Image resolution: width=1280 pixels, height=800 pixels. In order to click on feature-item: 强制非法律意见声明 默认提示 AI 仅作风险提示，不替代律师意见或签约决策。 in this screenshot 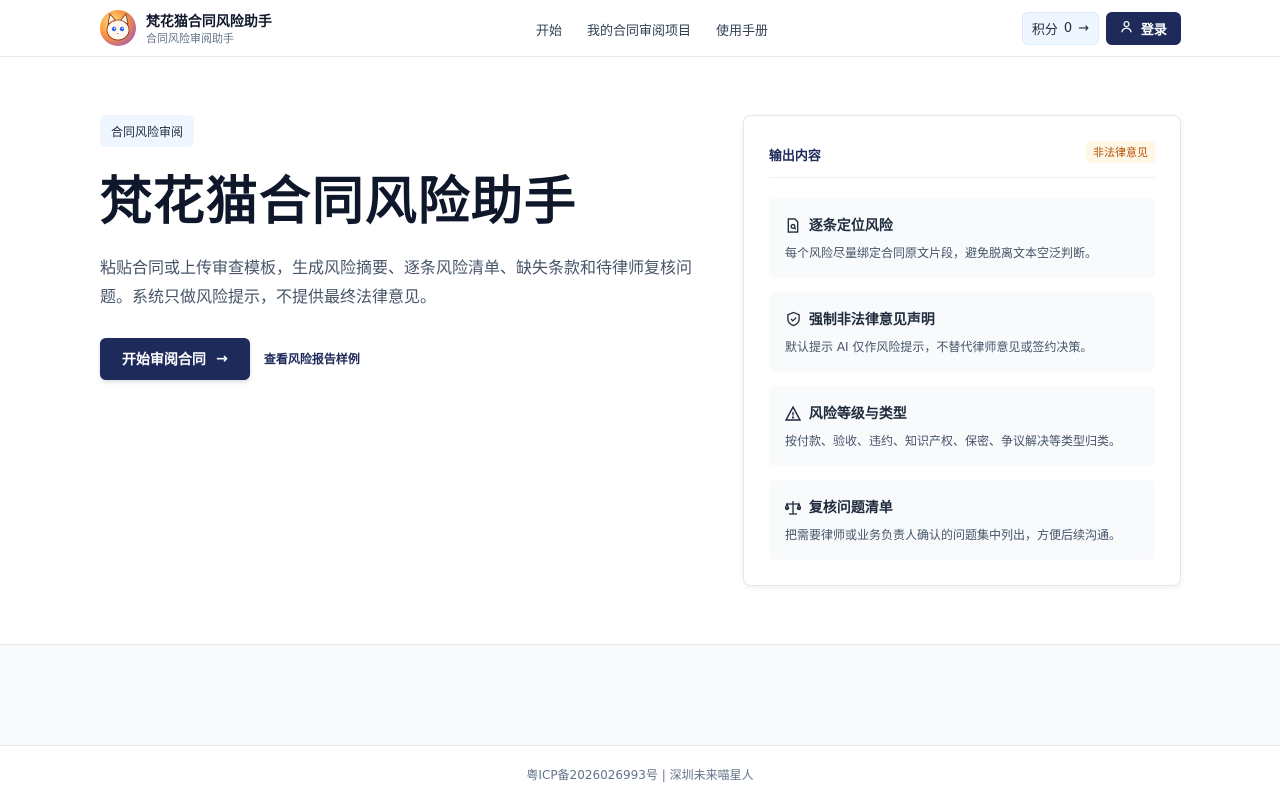, I will do `click(962, 332)`.